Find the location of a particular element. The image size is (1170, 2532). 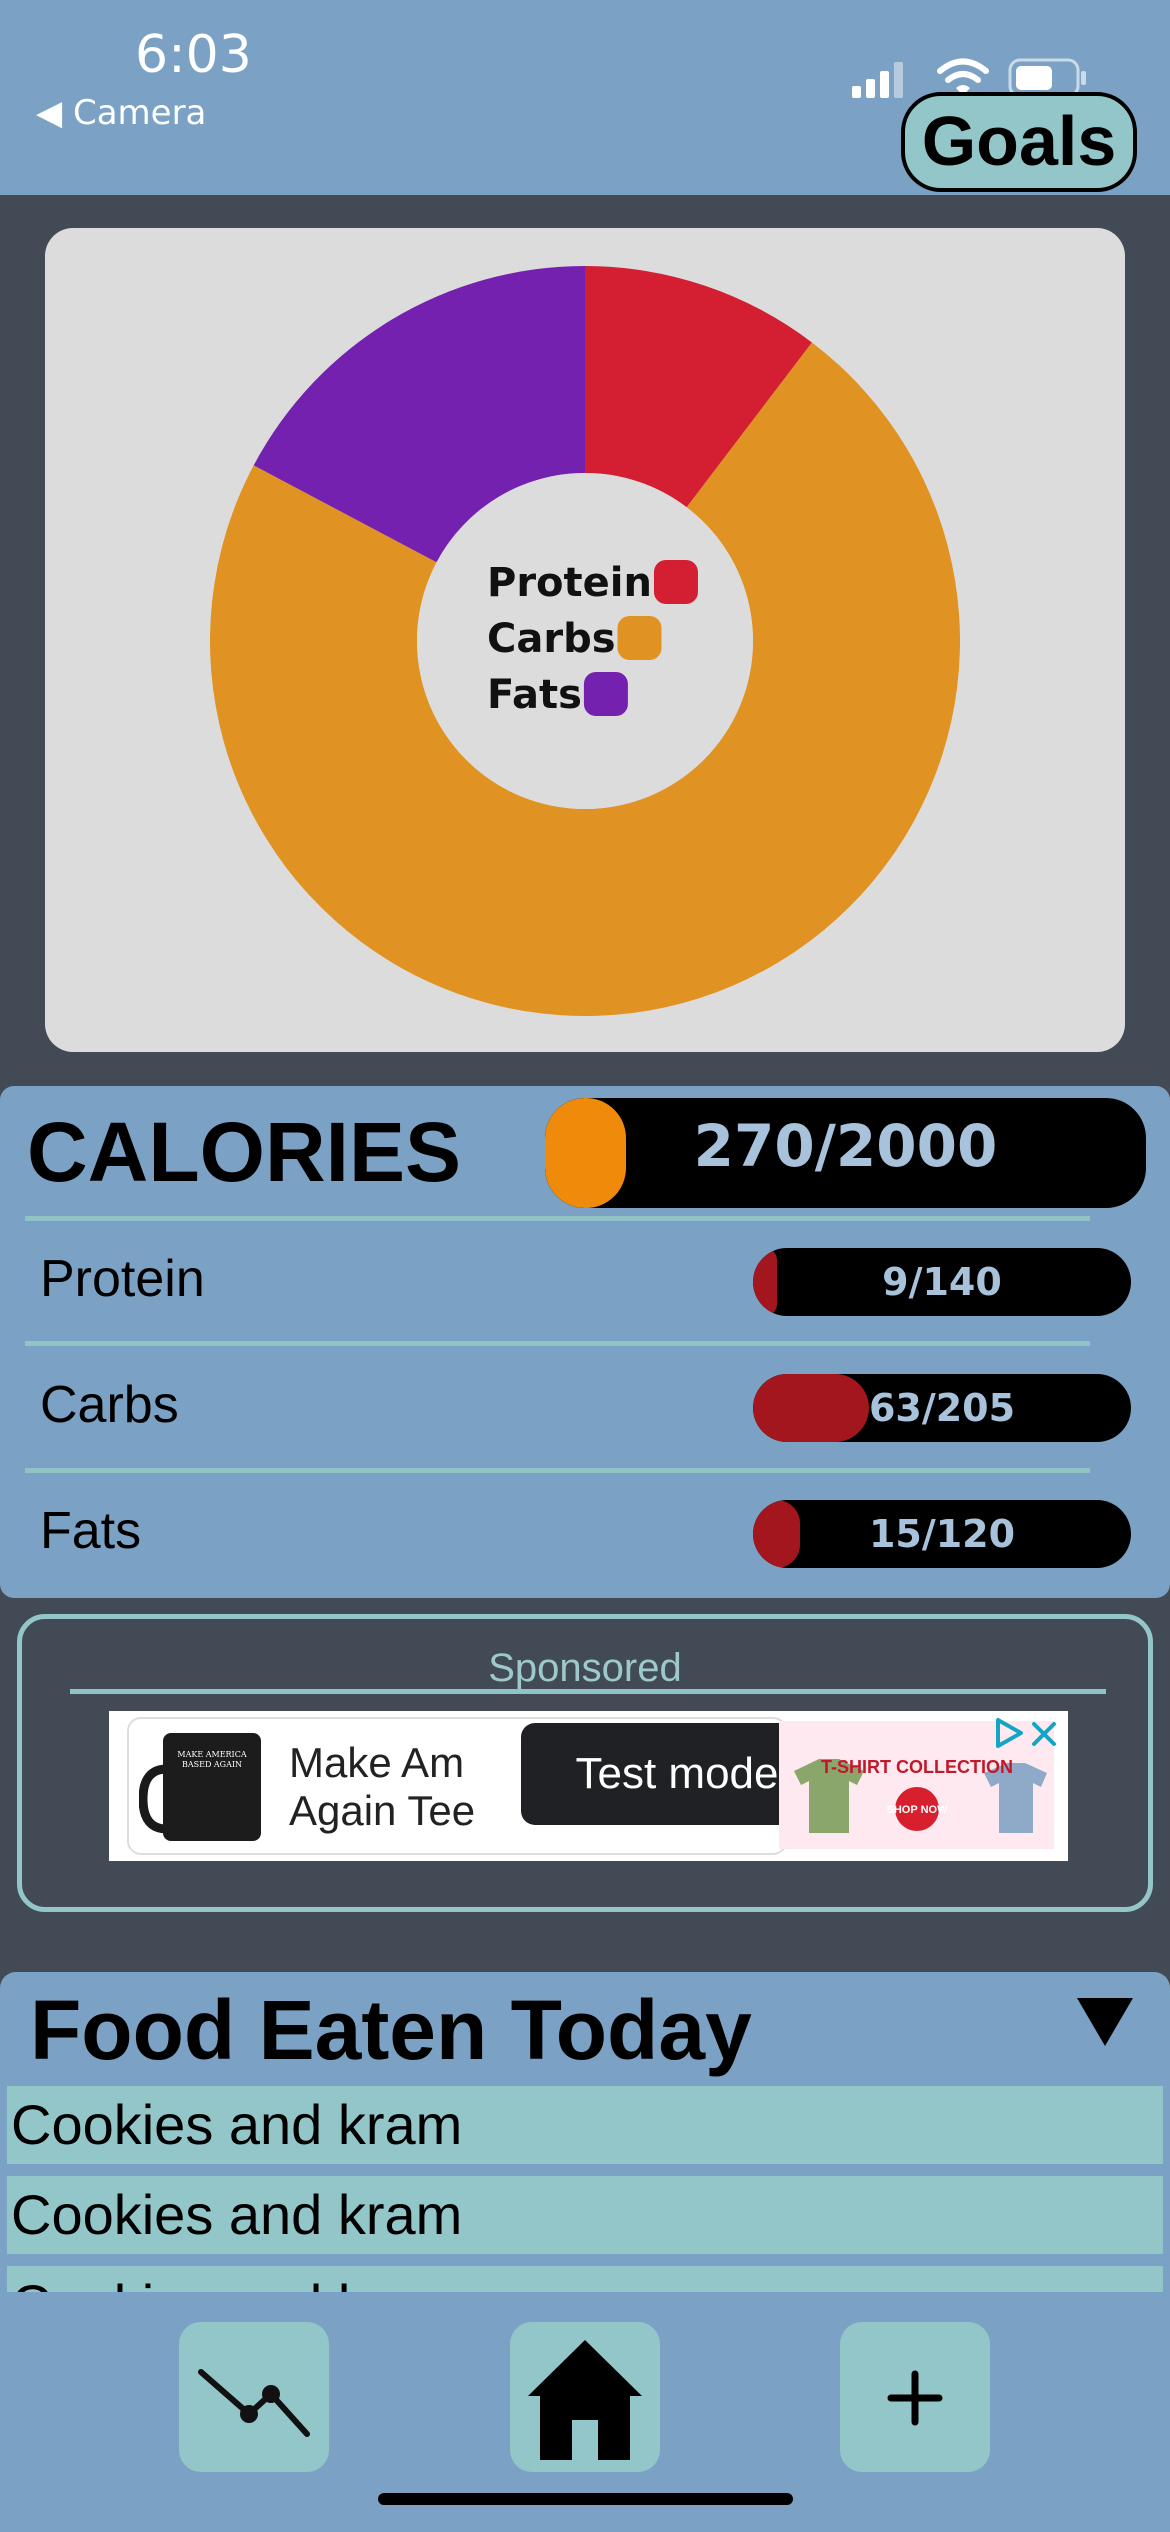

sponsored-label: Sponsored is located at coordinates (585, 1668).